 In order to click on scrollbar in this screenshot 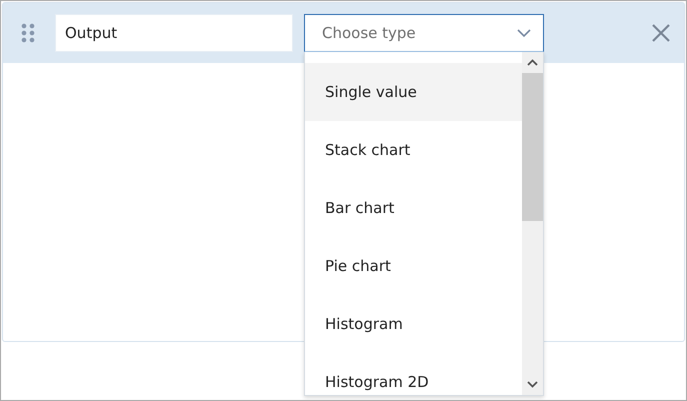, I will do `click(532, 223)`.